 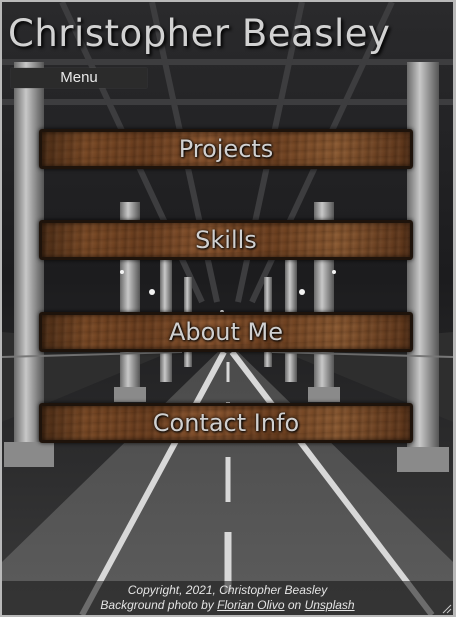 I want to click on unsplash-link: Unsplash, so click(x=330, y=605).